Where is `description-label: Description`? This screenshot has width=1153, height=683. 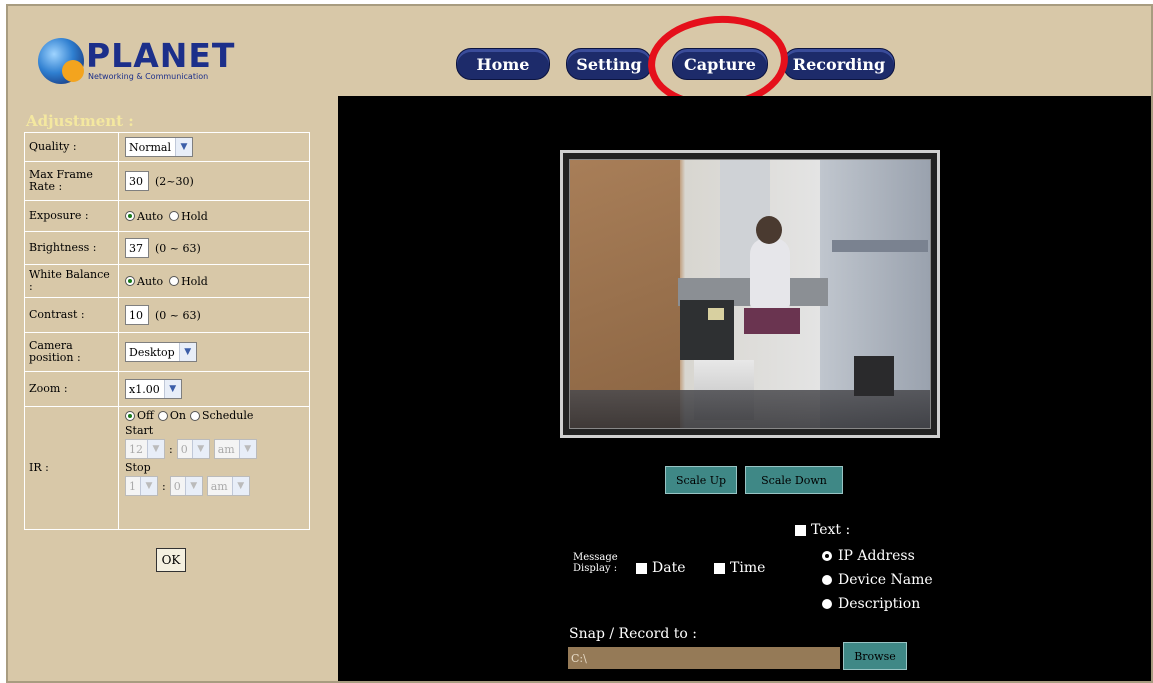
description-label: Description is located at coordinates (879, 604).